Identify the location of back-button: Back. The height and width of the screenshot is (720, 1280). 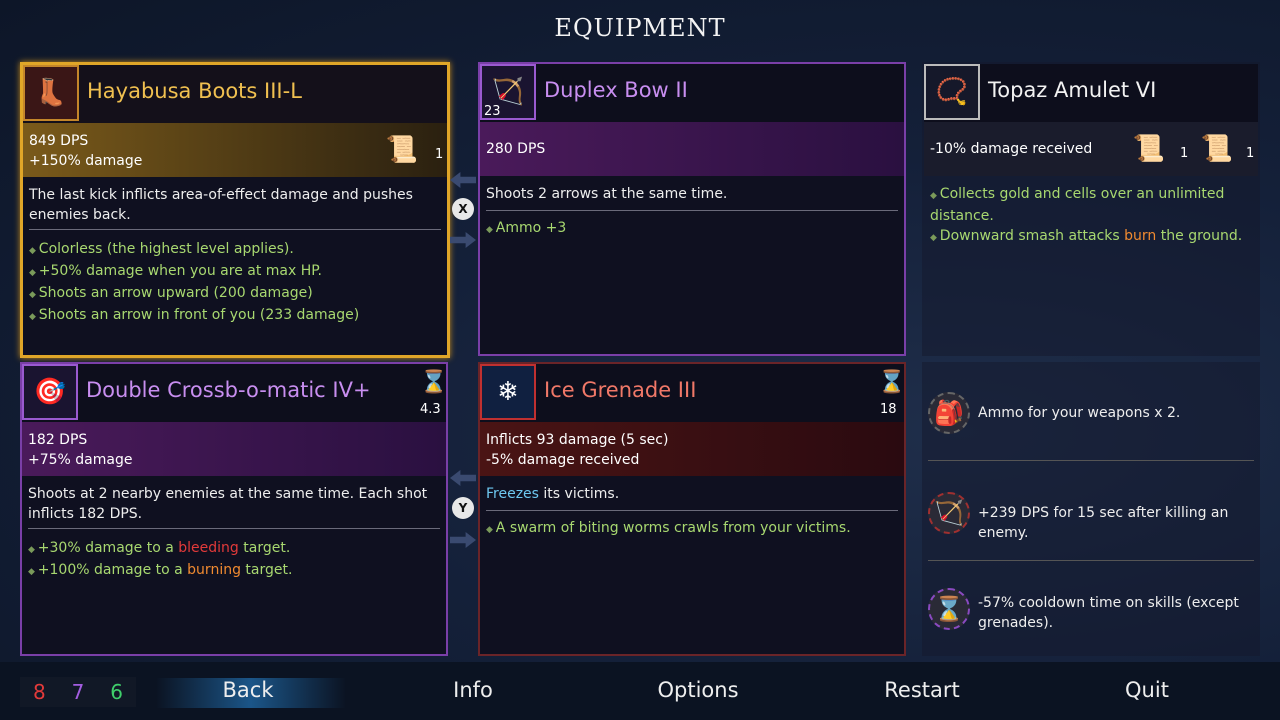
(248, 690).